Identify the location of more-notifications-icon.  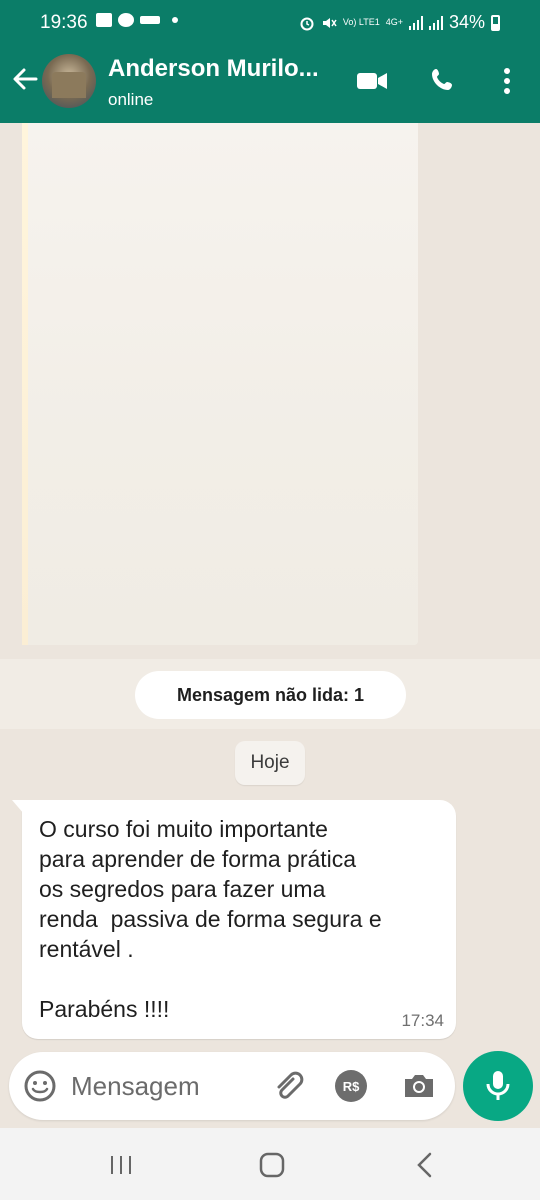
(175, 20).